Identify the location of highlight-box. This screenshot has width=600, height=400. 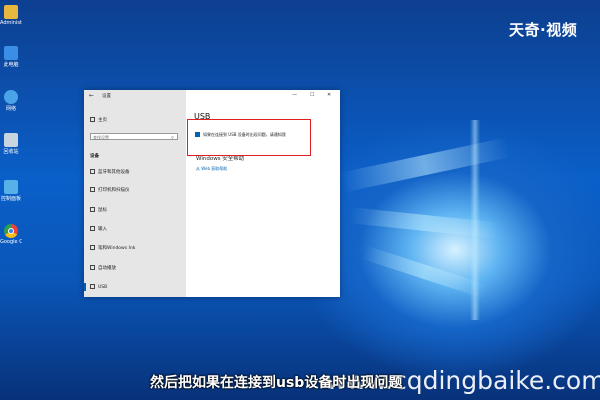
(249, 137).